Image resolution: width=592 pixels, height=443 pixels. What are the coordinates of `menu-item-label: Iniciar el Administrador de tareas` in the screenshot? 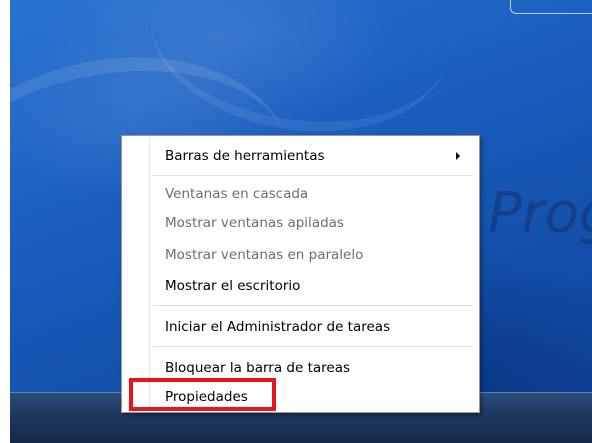 It's located at (278, 327).